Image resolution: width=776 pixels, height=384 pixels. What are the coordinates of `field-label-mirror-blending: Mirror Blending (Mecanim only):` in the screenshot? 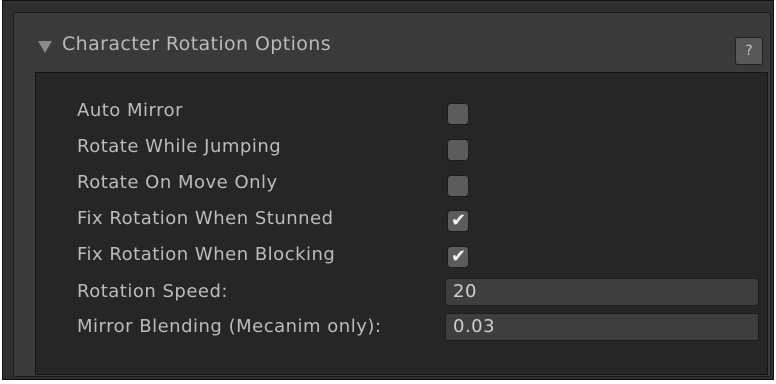 It's located at (229, 326).